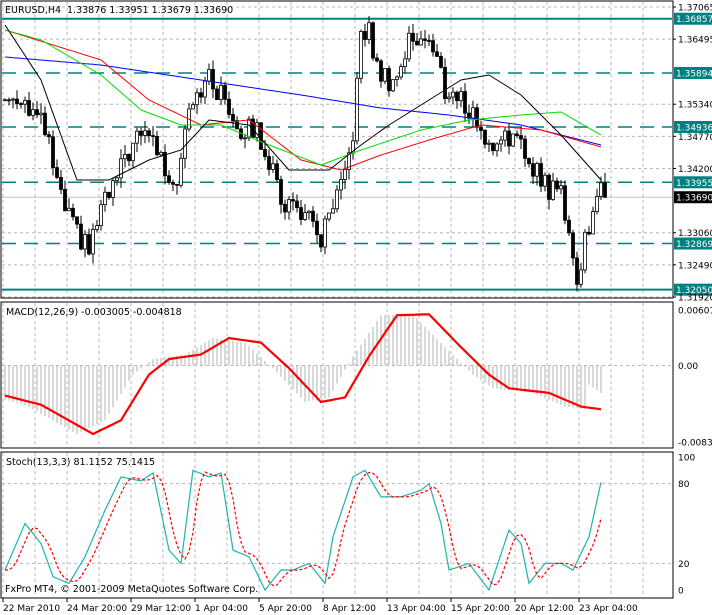 Image resolution: width=712 pixels, height=615 pixels. What do you see at coordinates (684, 485) in the screenshot?
I see `stochastic-axis-label: 80` at bounding box center [684, 485].